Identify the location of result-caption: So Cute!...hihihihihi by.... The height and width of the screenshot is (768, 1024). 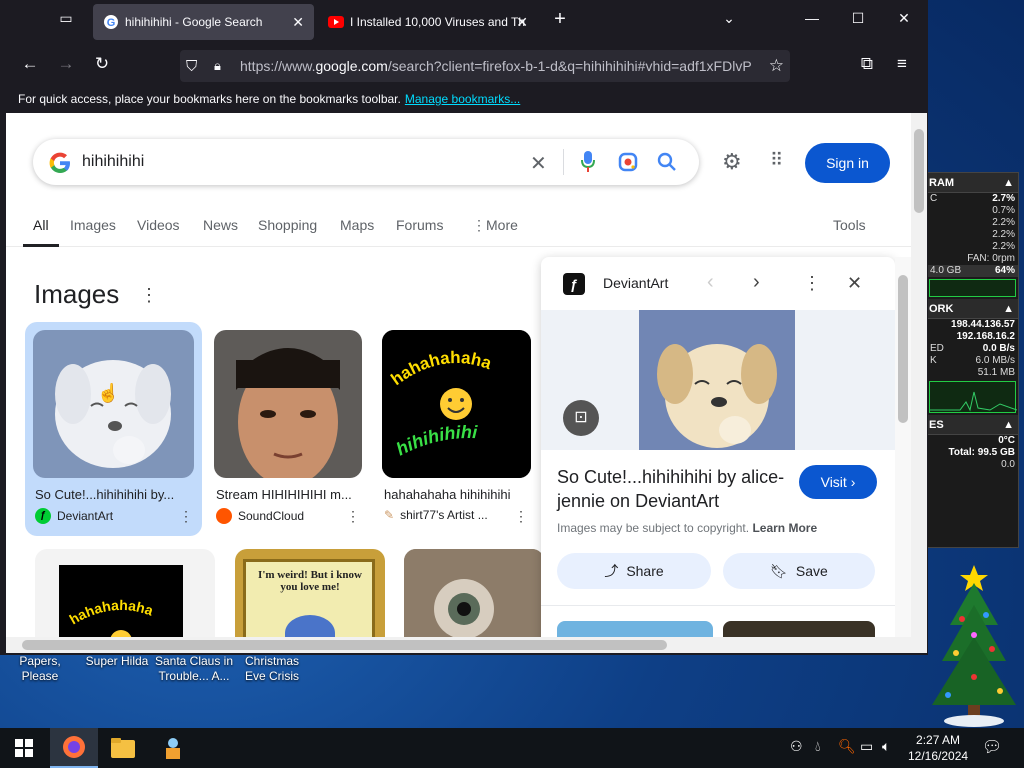
(115, 494).